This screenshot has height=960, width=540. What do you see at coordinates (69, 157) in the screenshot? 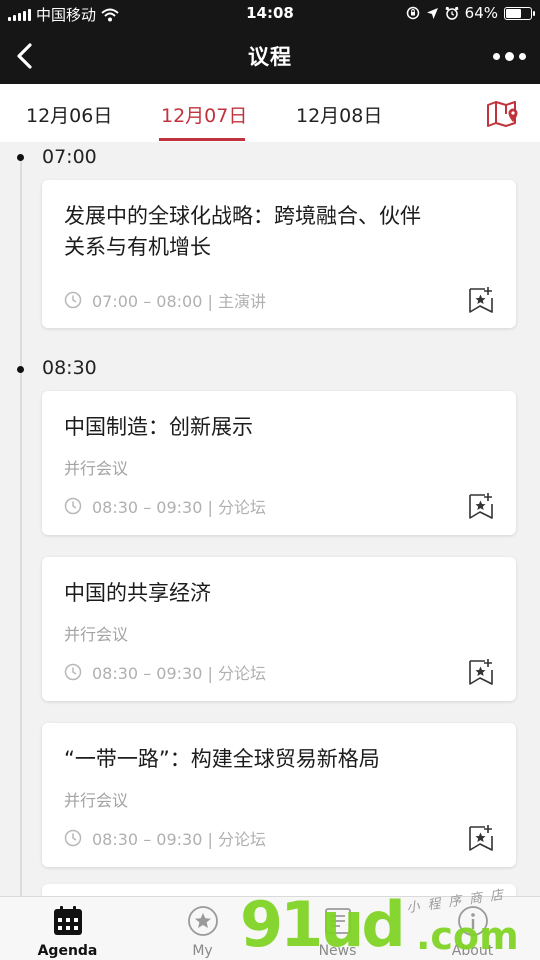
I see `time-group-label: 07:00` at bounding box center [69, 157].